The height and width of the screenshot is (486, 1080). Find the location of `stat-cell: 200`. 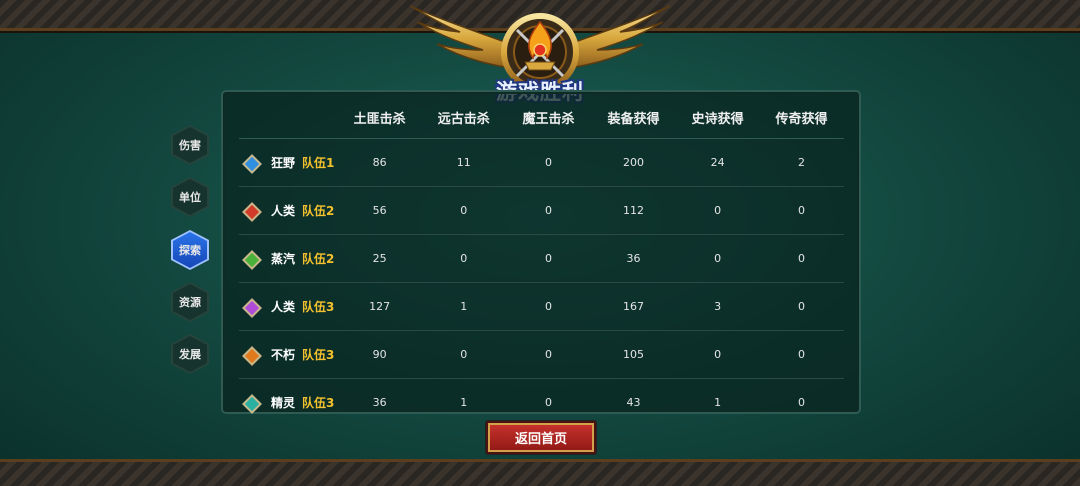

stat-cell: 200 is located at coordinates (633, 162).